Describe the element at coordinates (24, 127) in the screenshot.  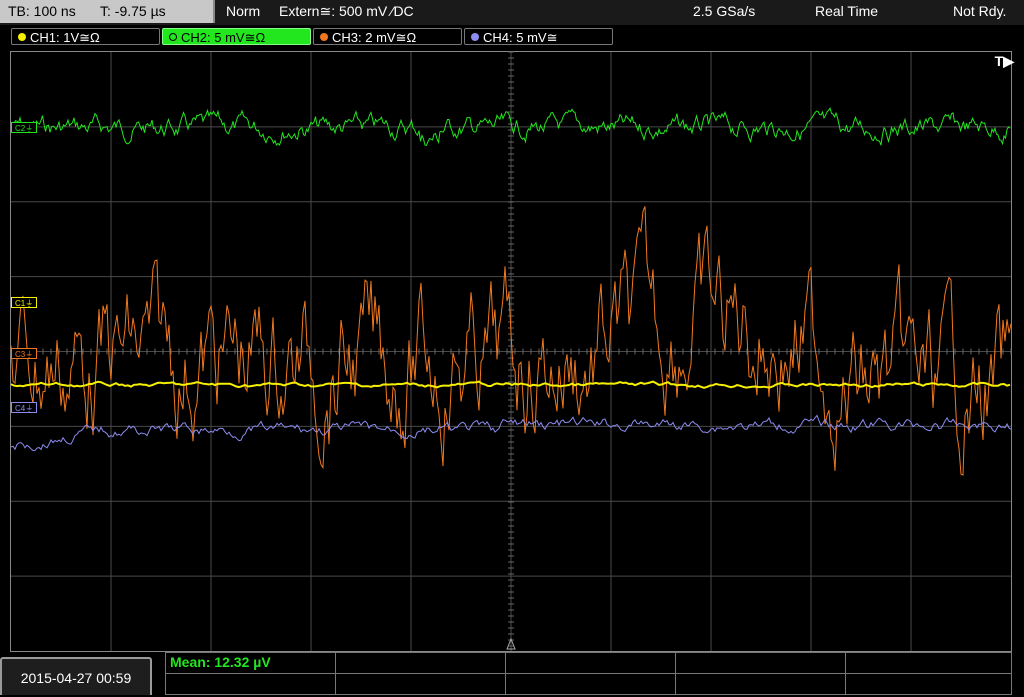
I see `channel-2-offset-marker: C2⏚` at that location.